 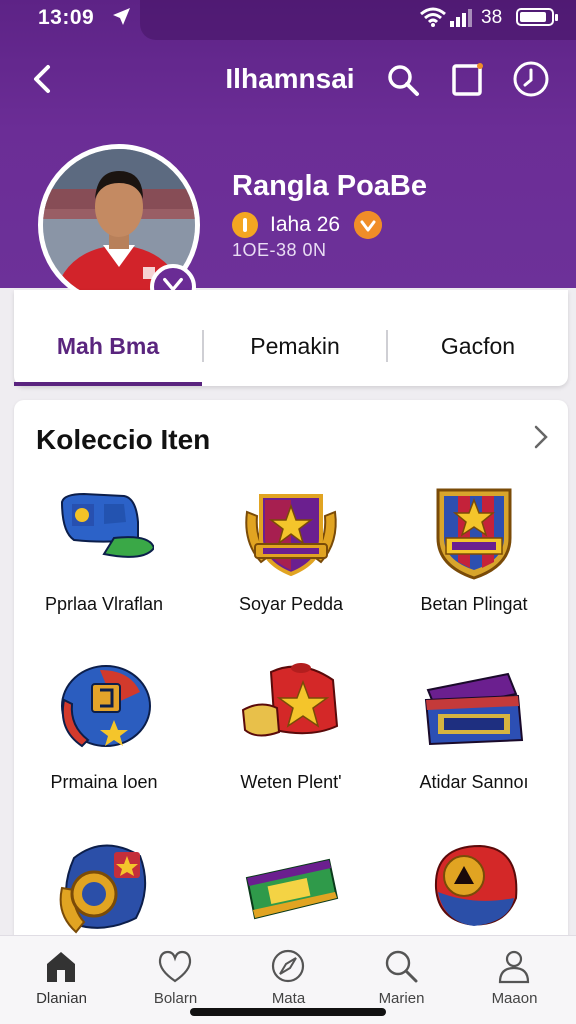 I want to click on collection-item: Pprlaa Vlraflan, so click(x=104, y=567).